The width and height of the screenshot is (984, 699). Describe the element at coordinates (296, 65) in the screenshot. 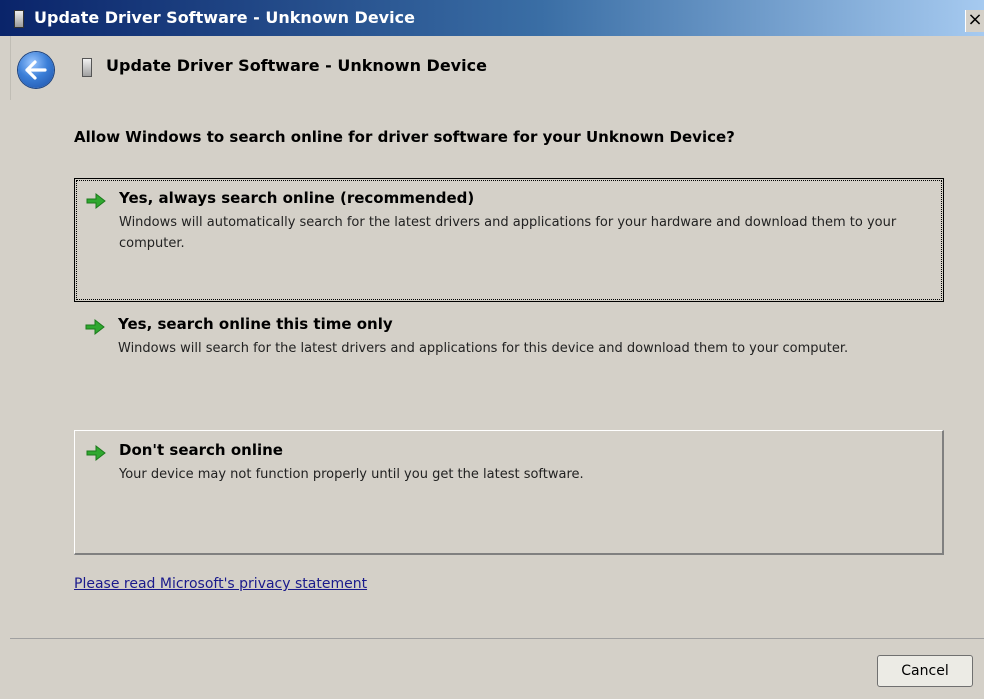

I see `wizard-title: Update Driver Software - Unknown Device` at that location.